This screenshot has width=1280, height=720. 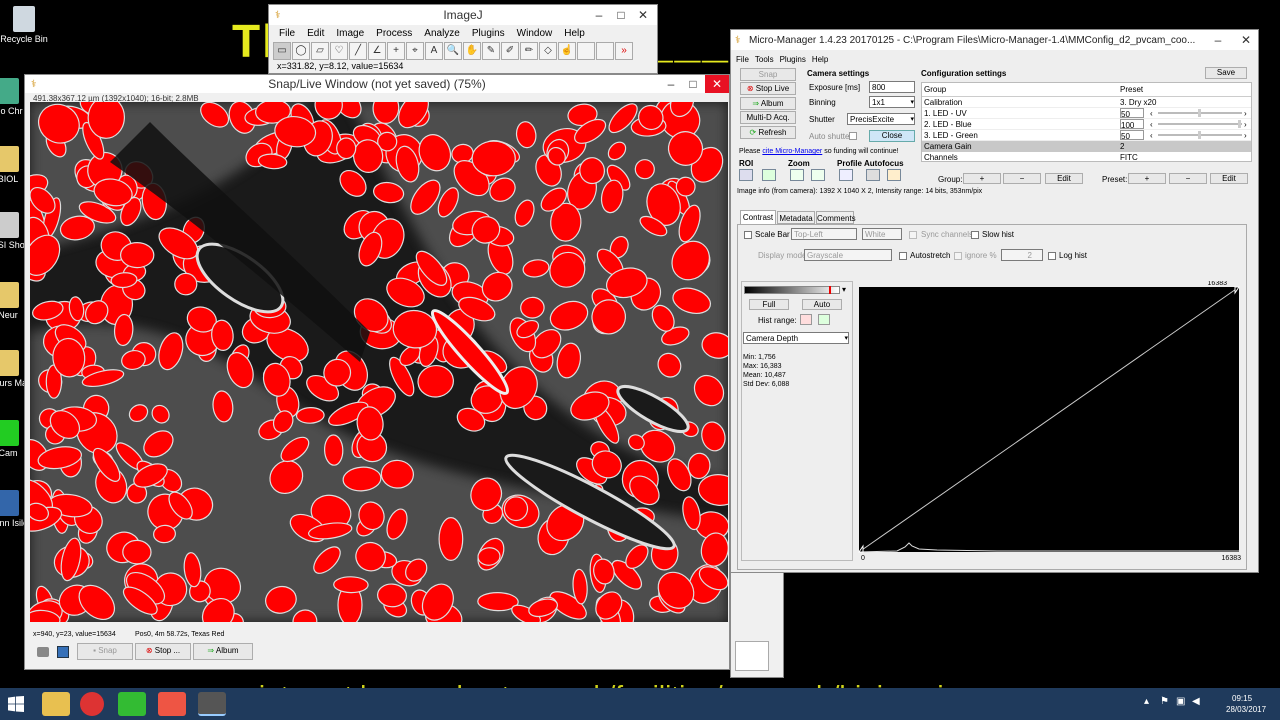 What do you see at coordinates (320, 51) in the screenshot?
I see `polygon-tool-icon: ▱` at bounding box center [320, 51].